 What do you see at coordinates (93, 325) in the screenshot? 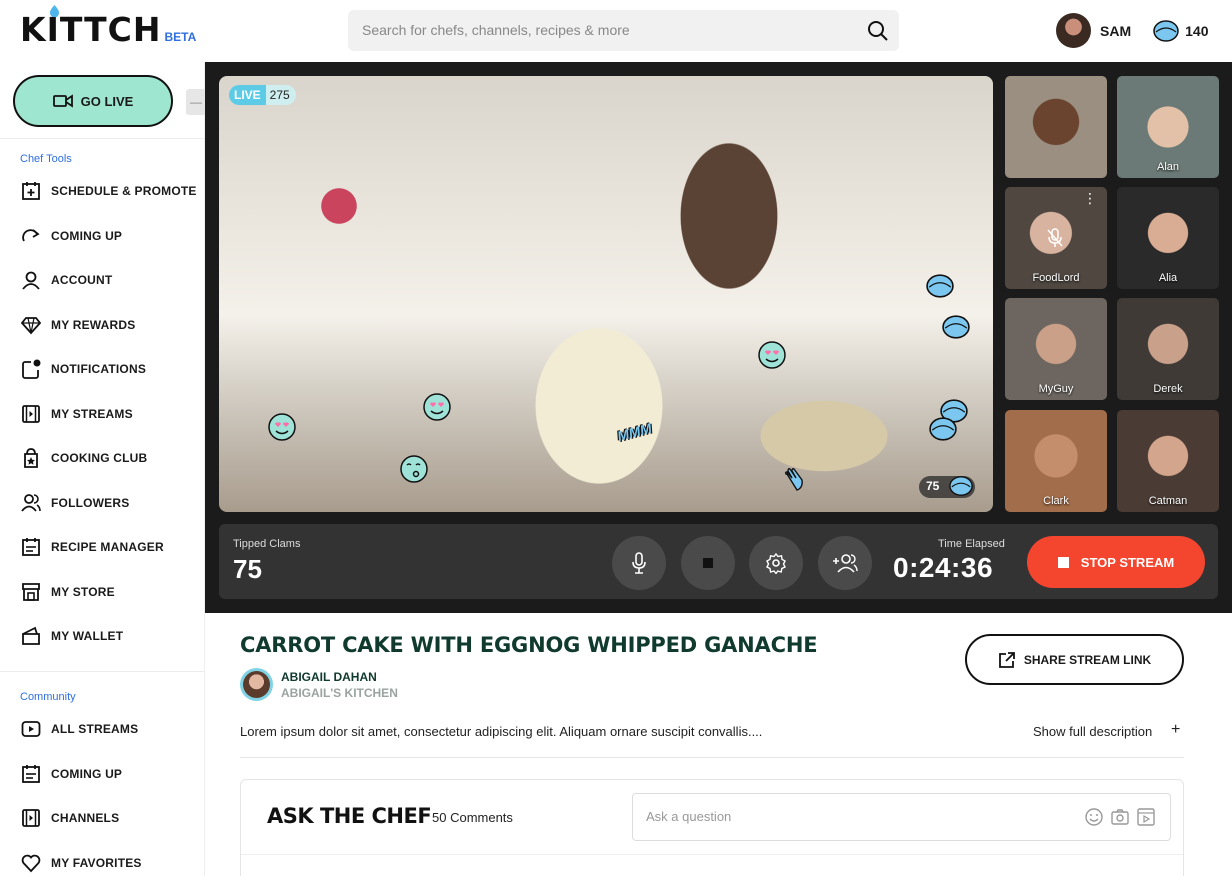
I see `sidebar-item-label: MY REWARDS` at bounding box center [93, 325].